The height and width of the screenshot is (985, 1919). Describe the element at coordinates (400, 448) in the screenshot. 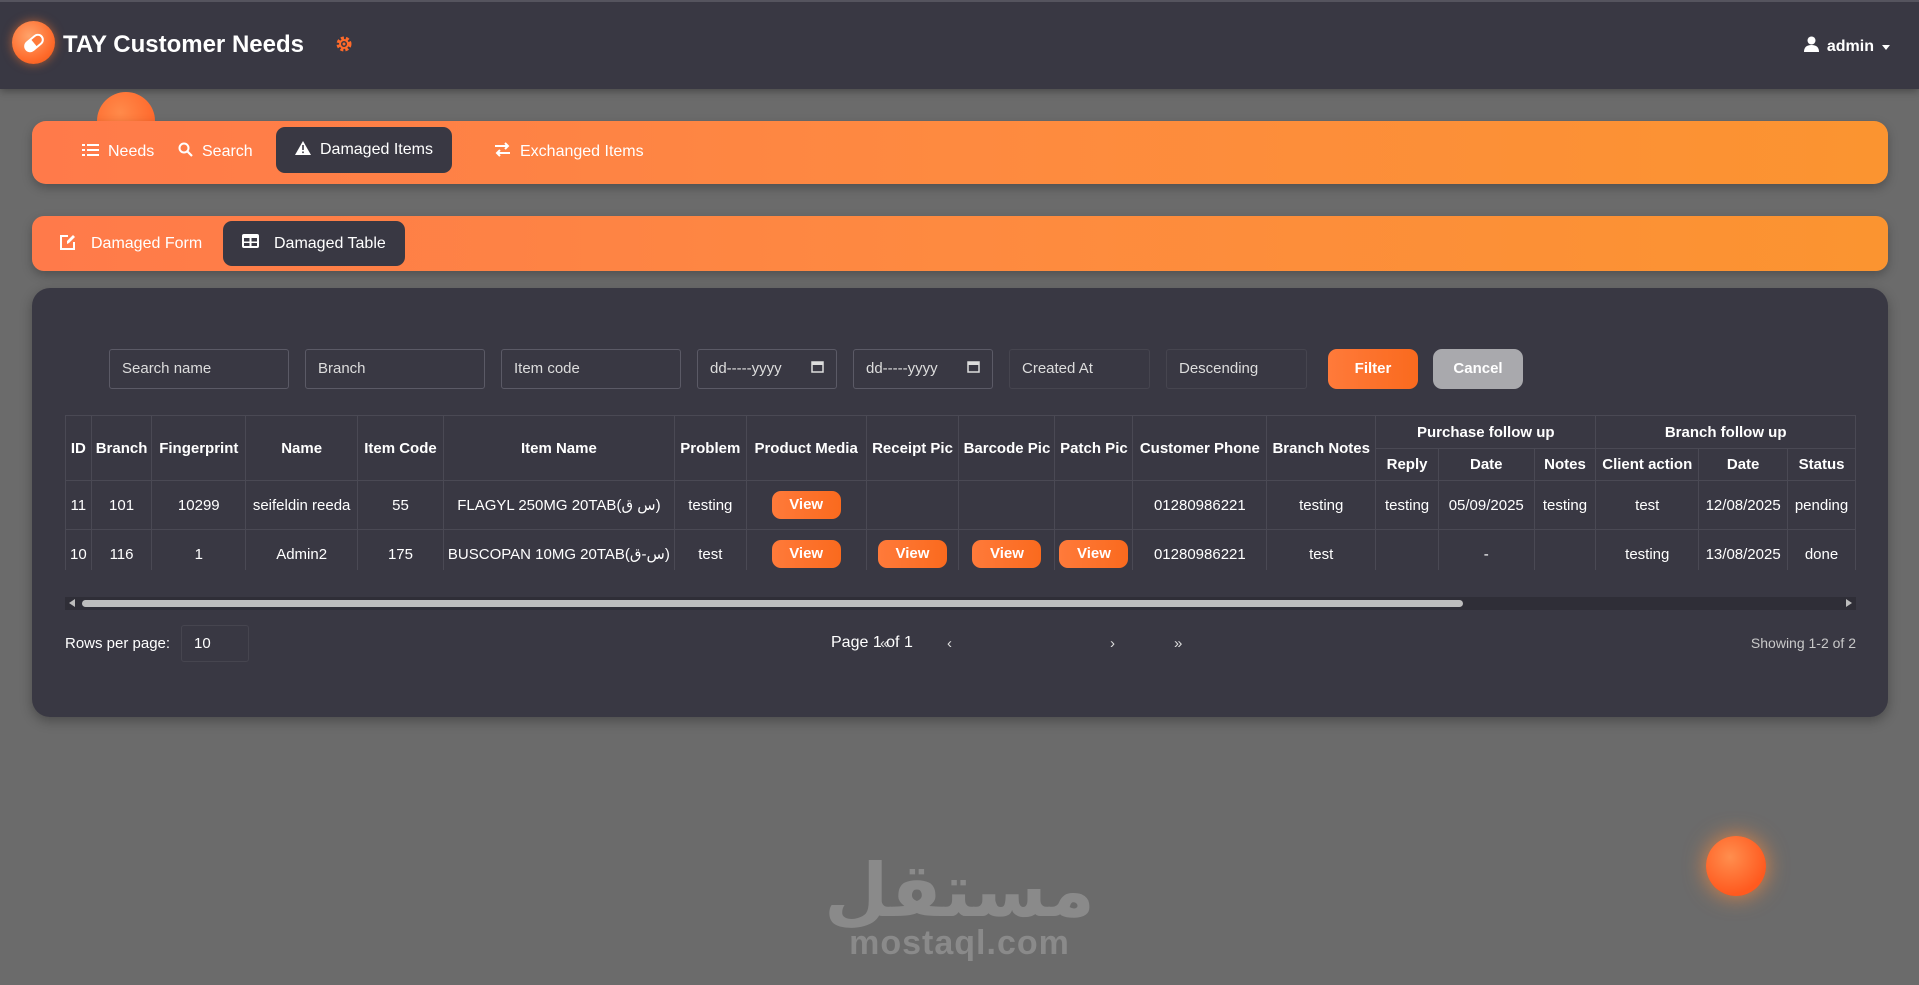

I see `col-item-code: Item Code` at that location.